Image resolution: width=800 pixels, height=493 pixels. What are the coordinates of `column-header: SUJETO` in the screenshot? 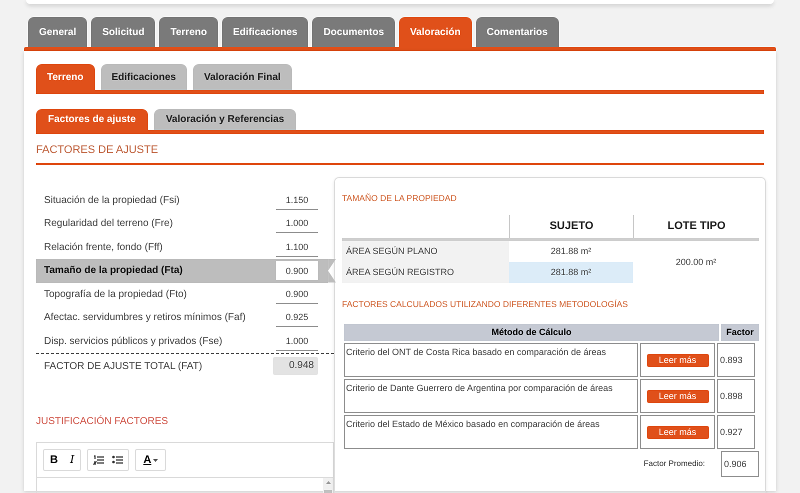 It's located at (571, 226).